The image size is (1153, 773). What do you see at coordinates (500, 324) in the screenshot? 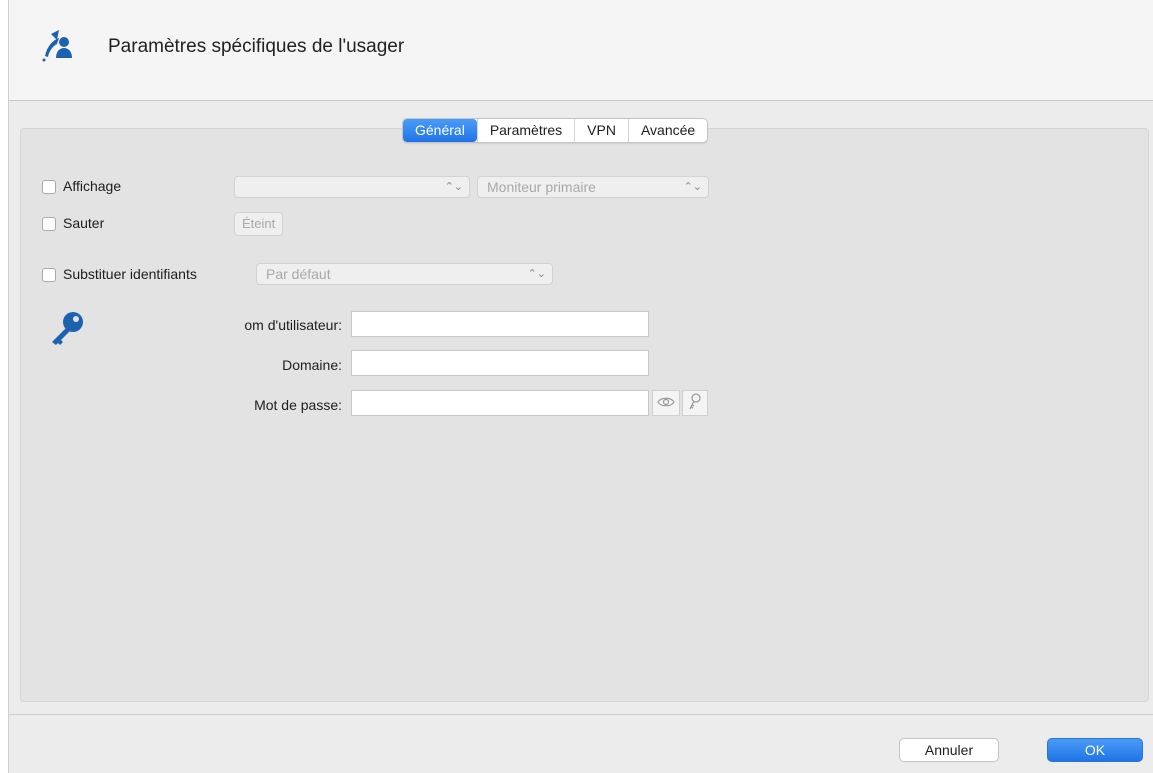
I see `username-input` at bounding box center [500, 324].